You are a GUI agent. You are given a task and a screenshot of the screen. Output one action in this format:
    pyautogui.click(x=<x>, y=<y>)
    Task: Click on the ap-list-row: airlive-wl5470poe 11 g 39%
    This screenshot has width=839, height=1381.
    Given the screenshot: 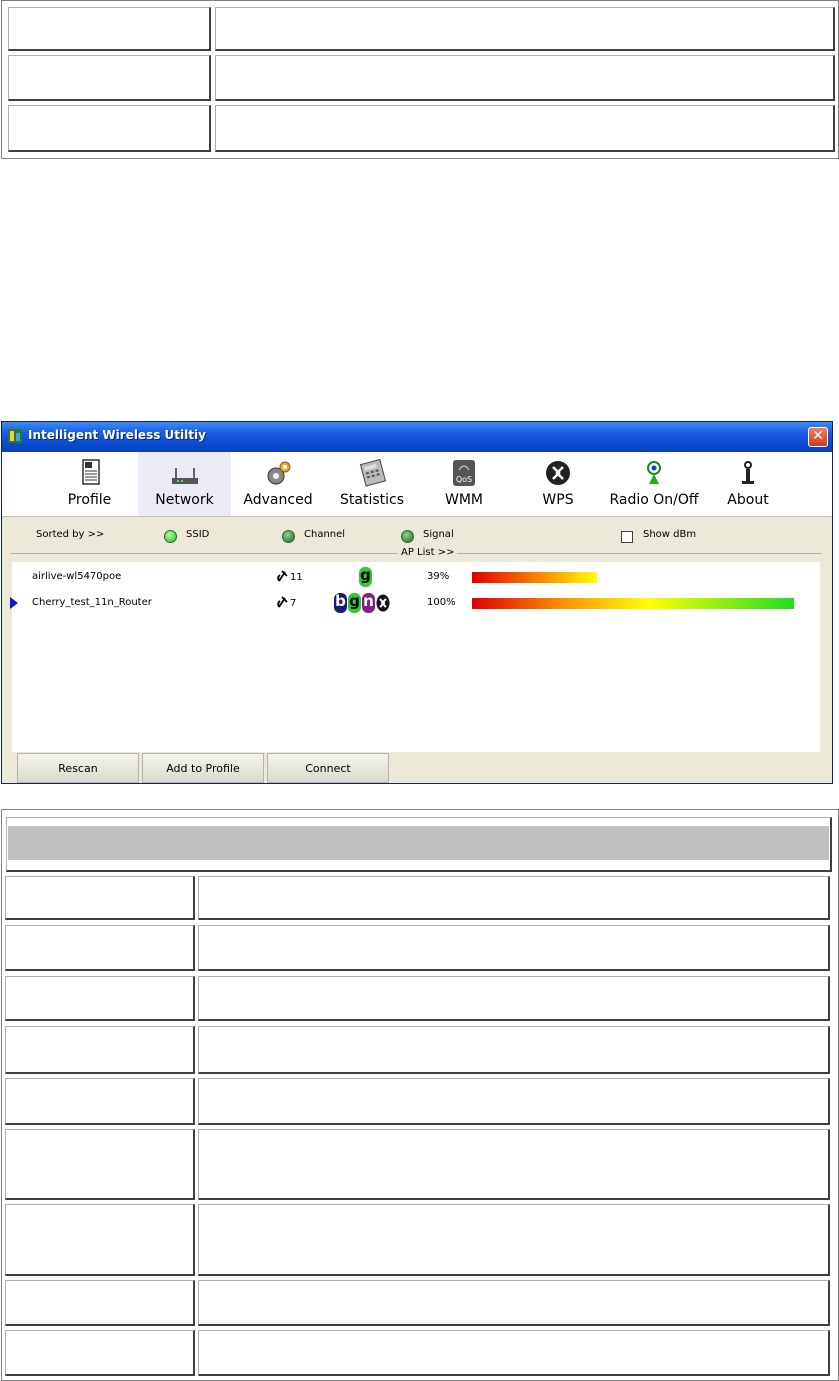 What is the action you would take?
    pyautogui.click(x=416, y=577)
    